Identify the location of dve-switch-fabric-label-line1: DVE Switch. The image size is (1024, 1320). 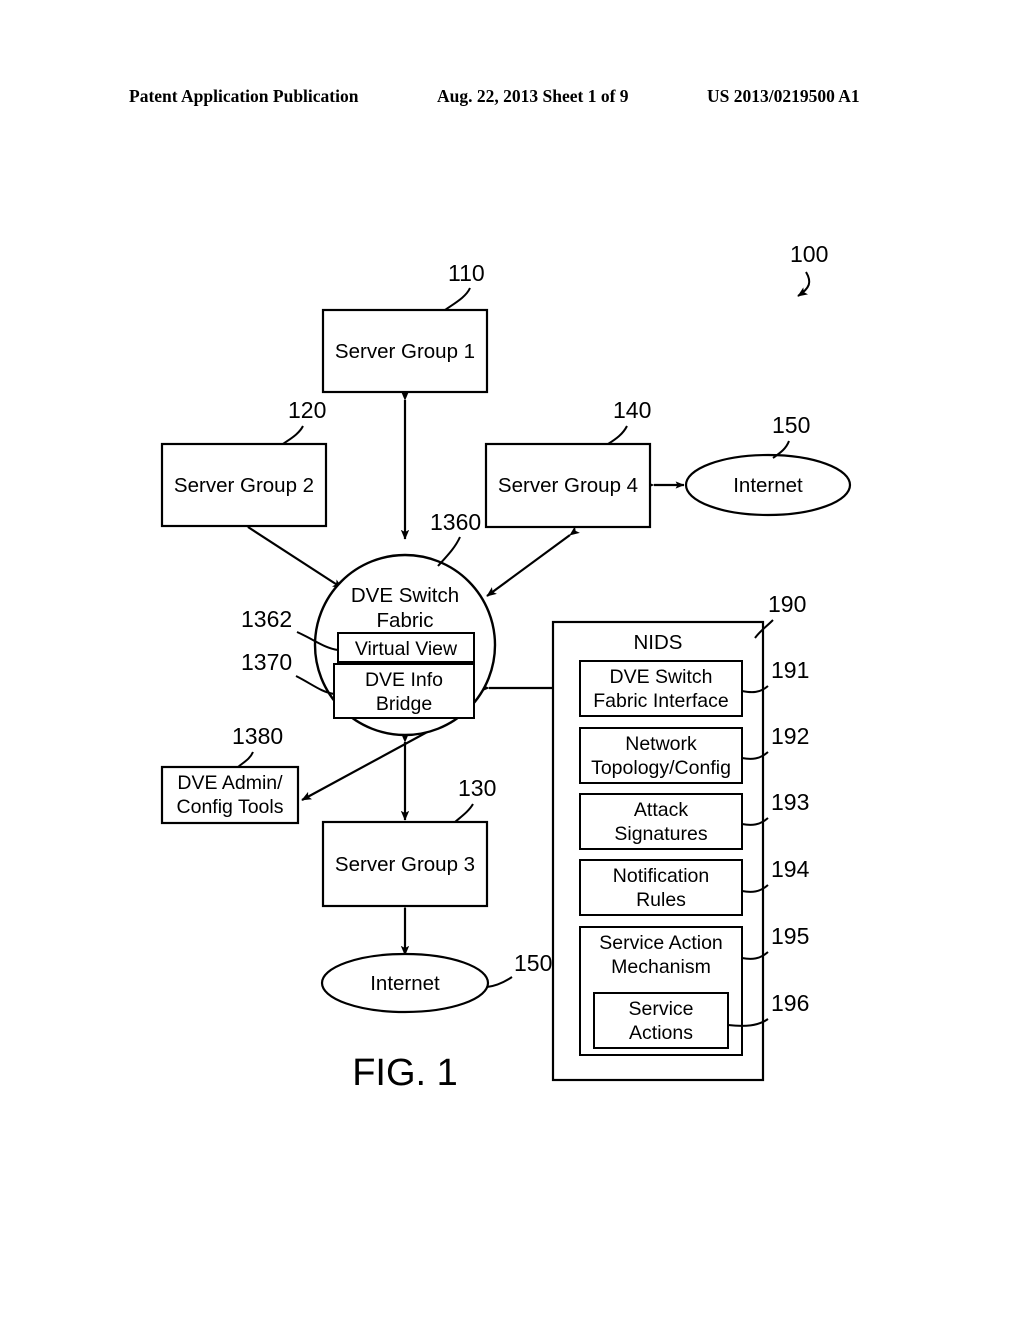
(405, 595).